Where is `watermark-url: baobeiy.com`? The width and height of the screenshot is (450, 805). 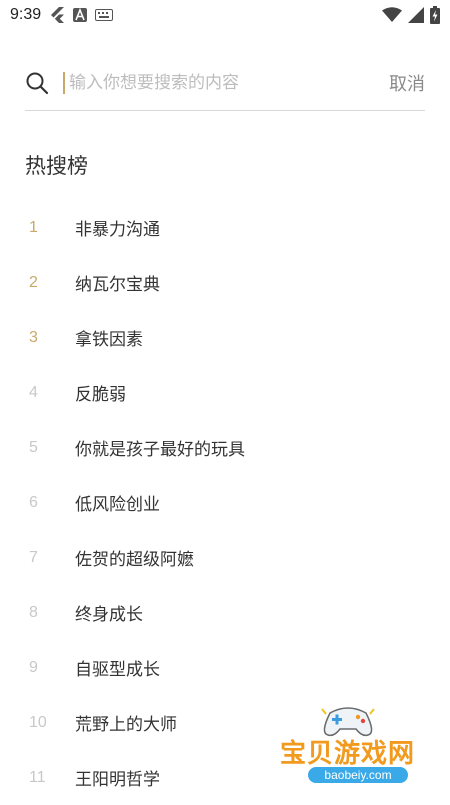 watermark-url: baobeiy.com is located at coordinates (358, 775).